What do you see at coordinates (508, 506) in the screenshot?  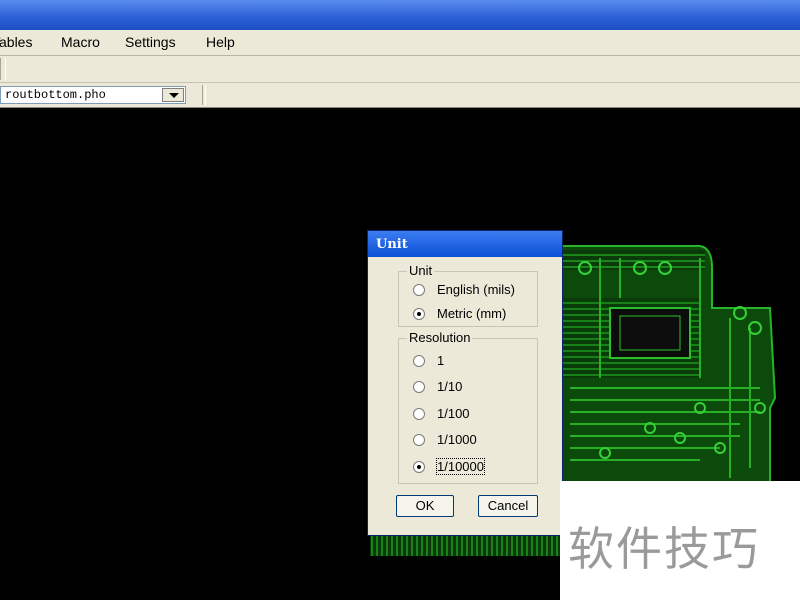 I see `cancel-button: Cancel` at bounding box center [508, 506].